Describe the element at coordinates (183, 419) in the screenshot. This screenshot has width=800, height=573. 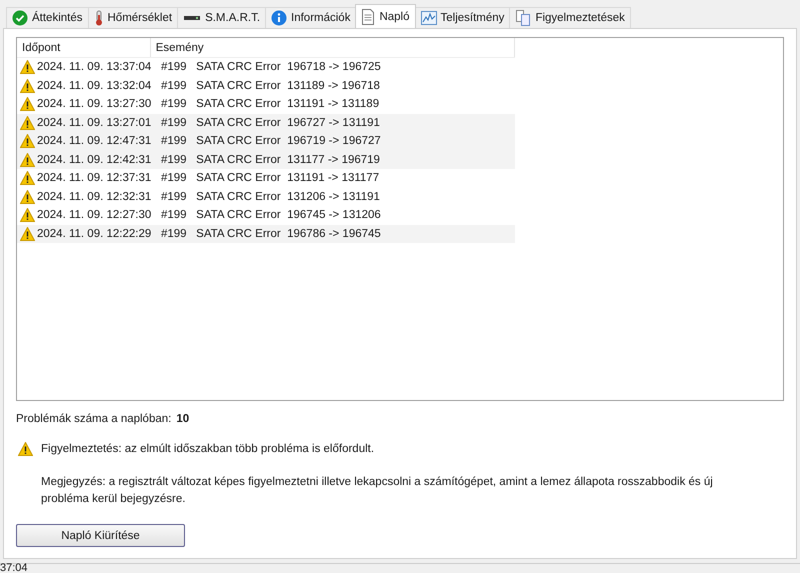
I see `count-value: 10` at that location.